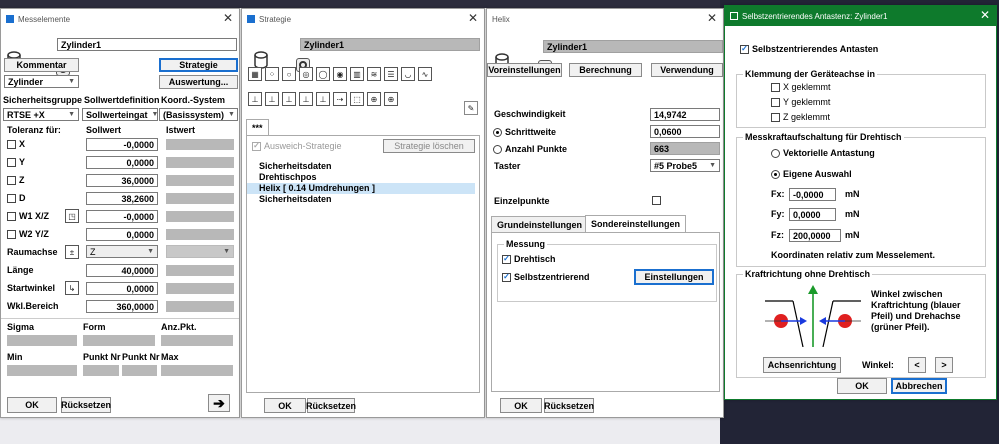 This screenshot has width=999, height=444. I want to click on voreinstellungen-button: Voreinstellungen, so click(524, 70).